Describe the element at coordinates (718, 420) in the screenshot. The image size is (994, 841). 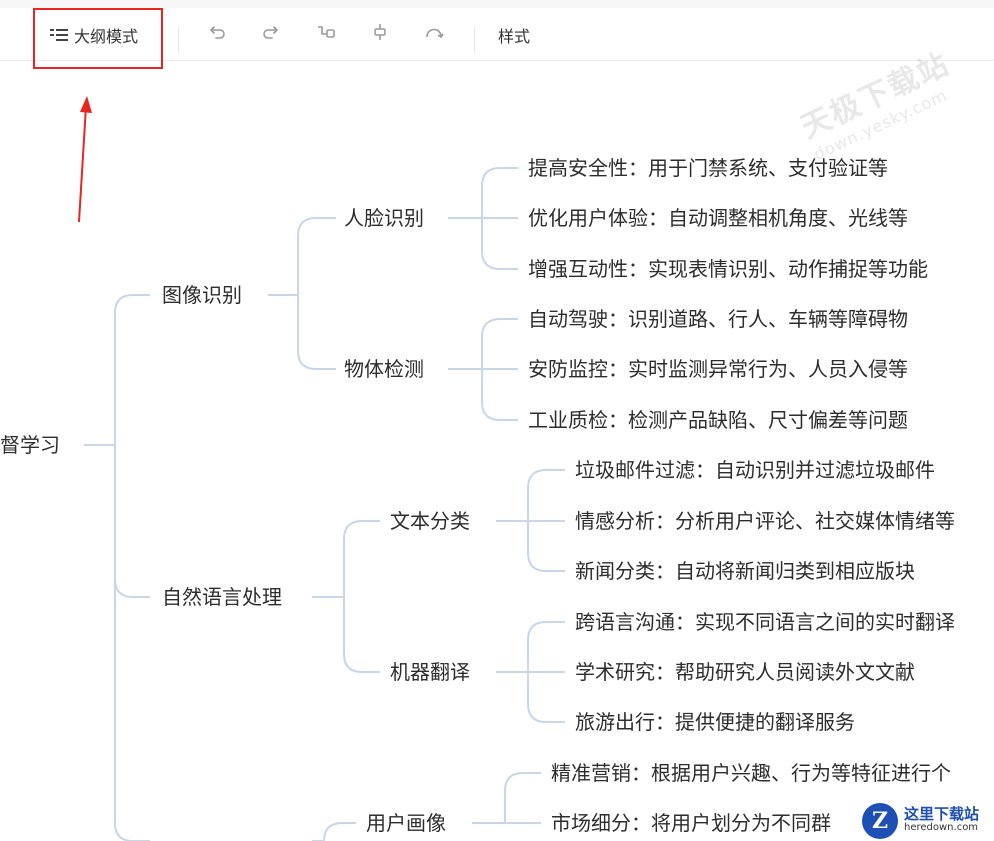
I see `mindmap-leaf: 工业质检：检测产品缺陷、尺寸偏差等问题` at that location.